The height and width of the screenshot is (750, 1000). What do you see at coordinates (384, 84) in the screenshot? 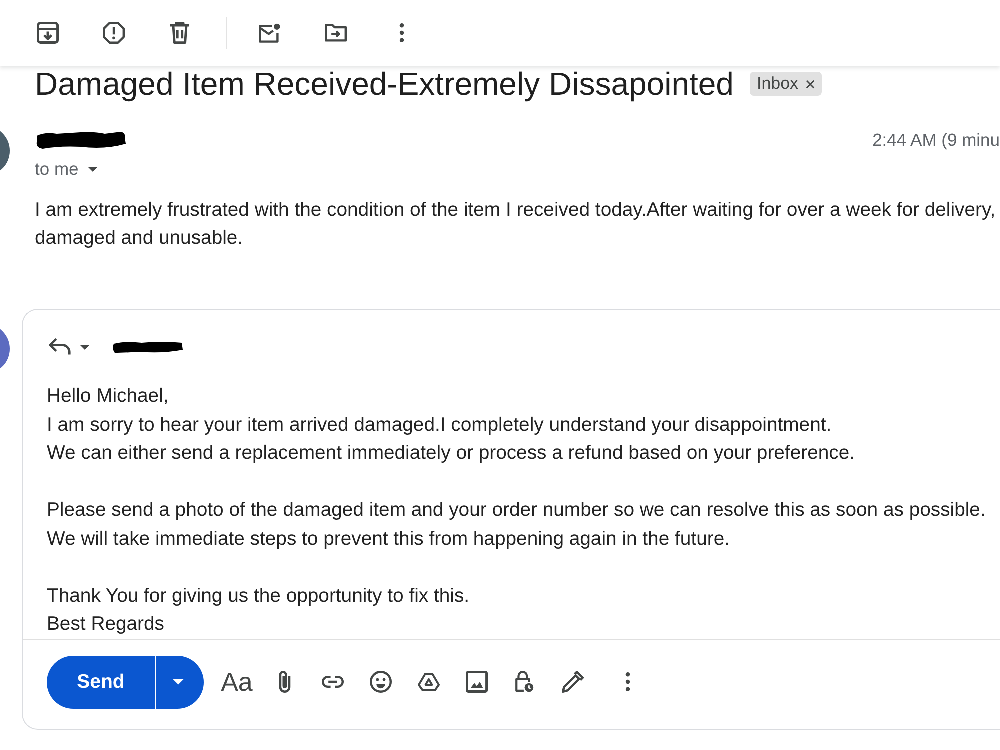
I see `email-subject: Damaged Item Received-Extremely Dissapointed` at bounding box center [384, 84].